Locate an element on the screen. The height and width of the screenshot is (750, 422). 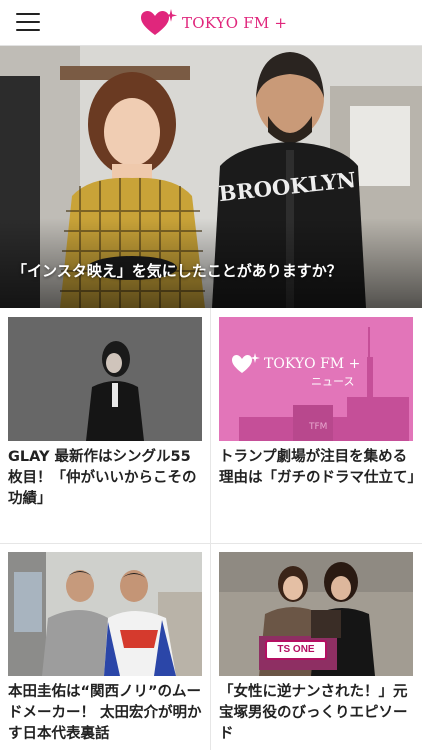
article-thumbnail: TS ONE is located at coordinates (316, 614).